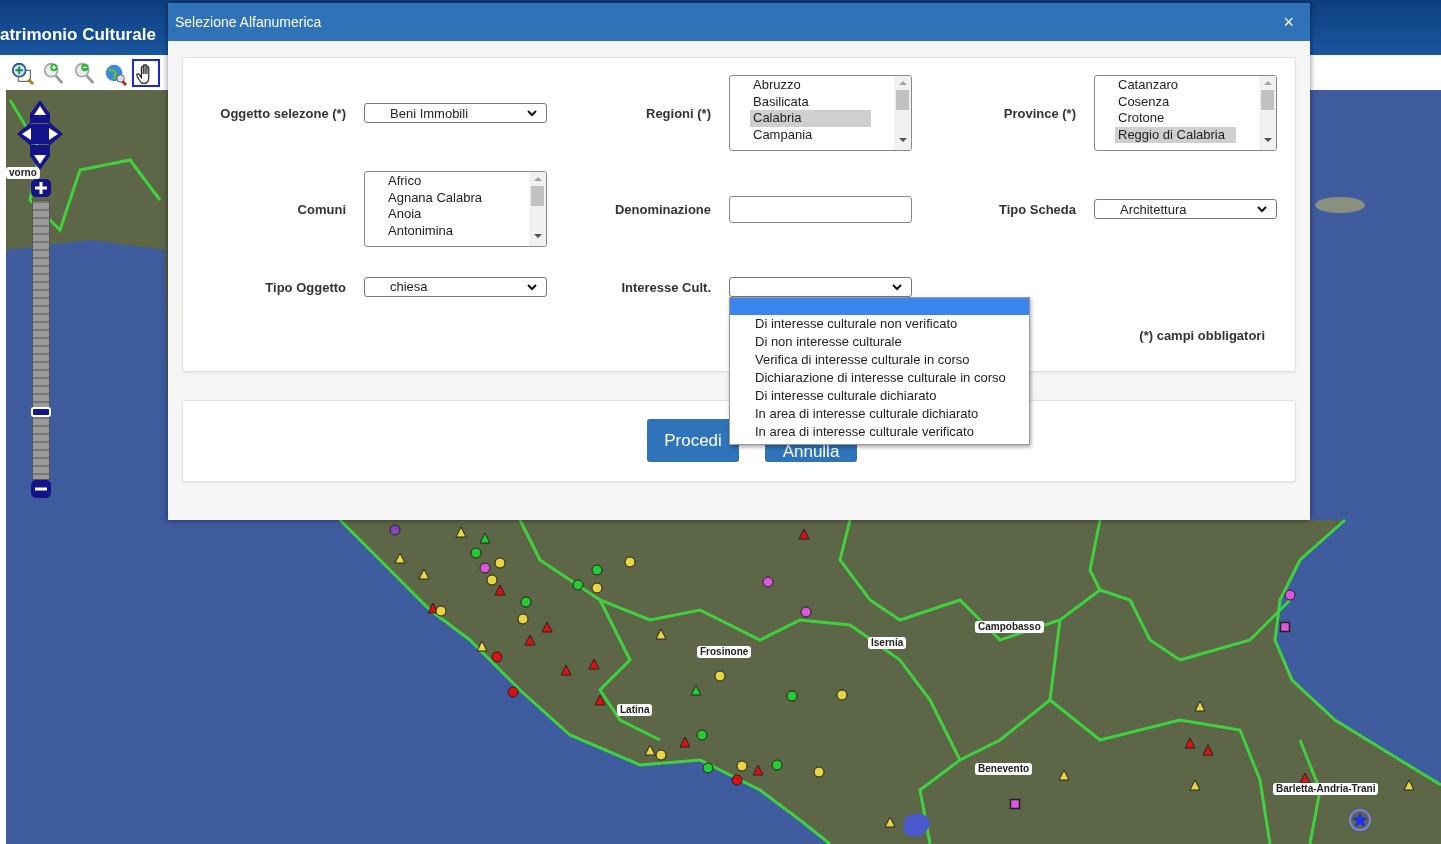 The height and width of the screenshot is (844, 1441). I want to click on field-label: Denominazione, so click(662, 209).